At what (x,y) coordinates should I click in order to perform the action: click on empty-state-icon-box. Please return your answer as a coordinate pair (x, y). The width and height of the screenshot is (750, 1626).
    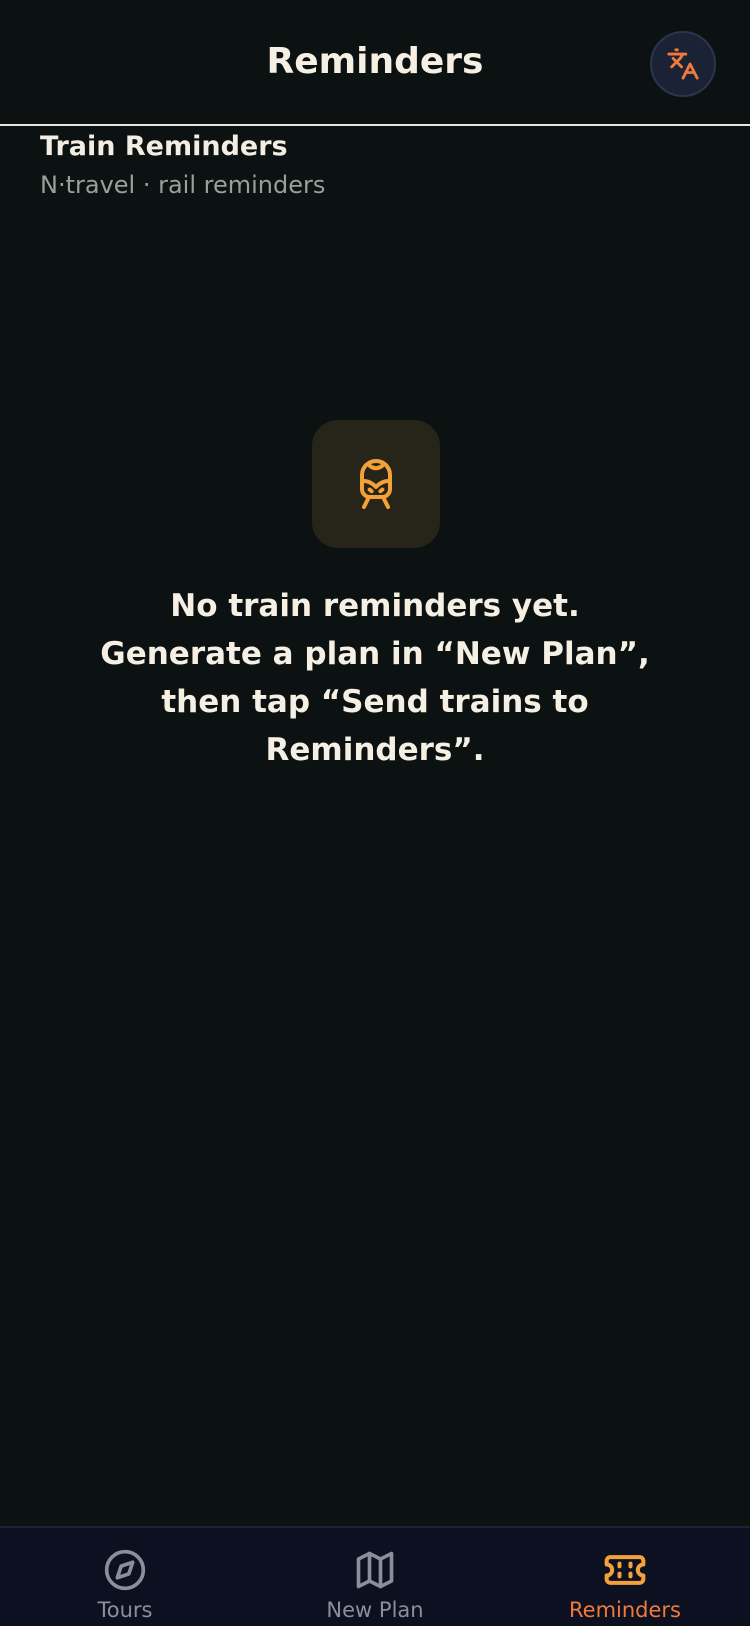
    Looking at the image, I should click on (376, 484).